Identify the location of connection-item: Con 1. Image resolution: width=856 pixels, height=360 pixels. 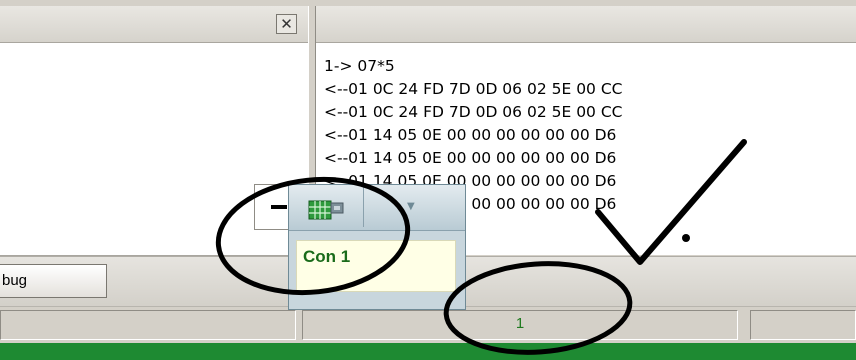
(376, 266).